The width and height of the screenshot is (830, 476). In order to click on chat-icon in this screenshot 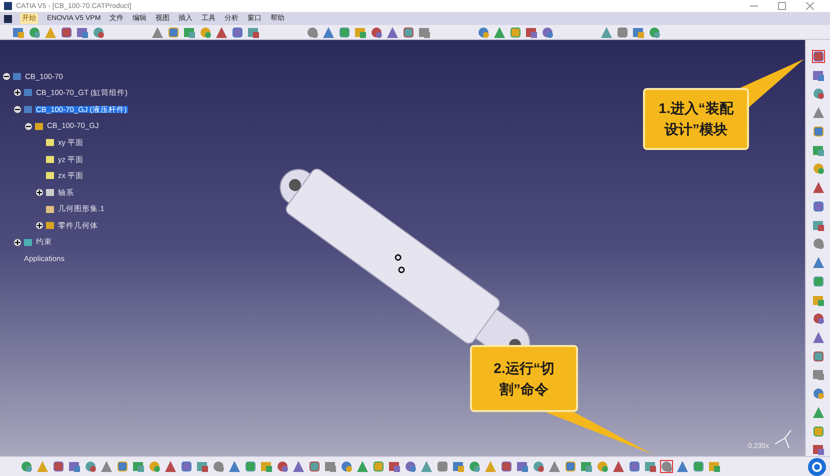, I will do `click(817, 467)`.